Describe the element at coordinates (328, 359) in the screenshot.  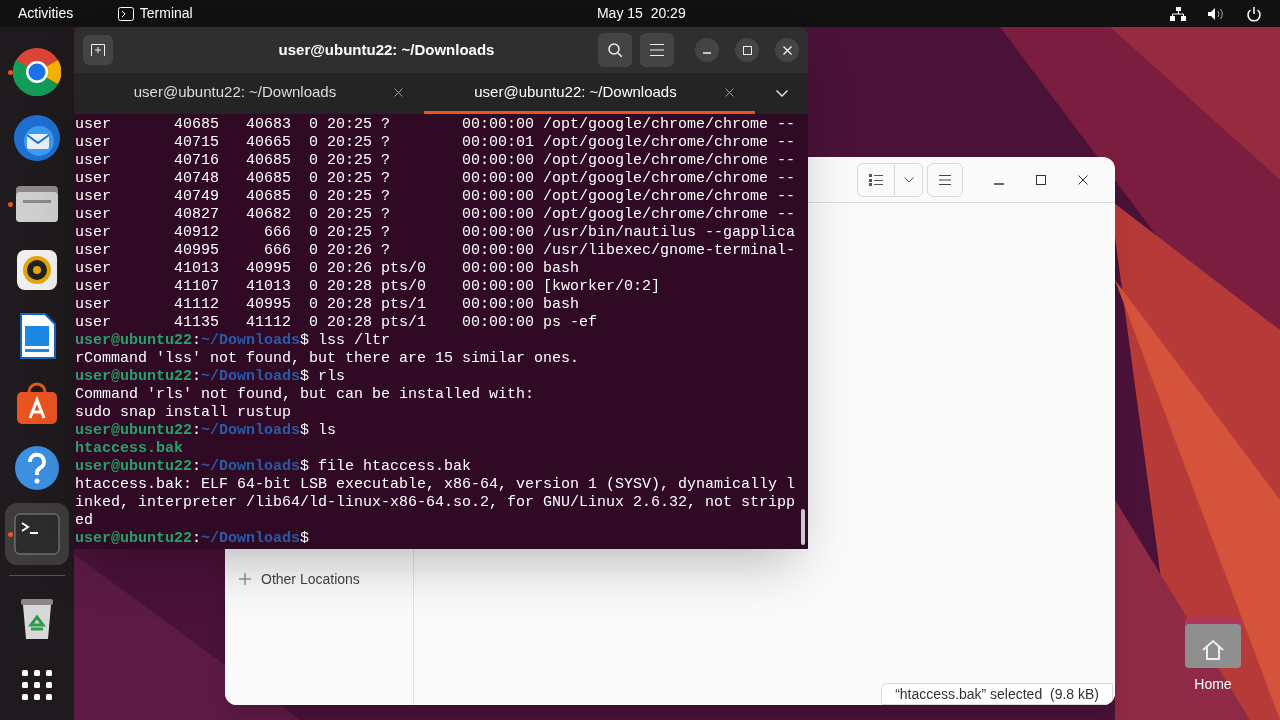
I see `terminal-line: rCommand 'lss' not found, but there are 15 similar ones.` at that location.